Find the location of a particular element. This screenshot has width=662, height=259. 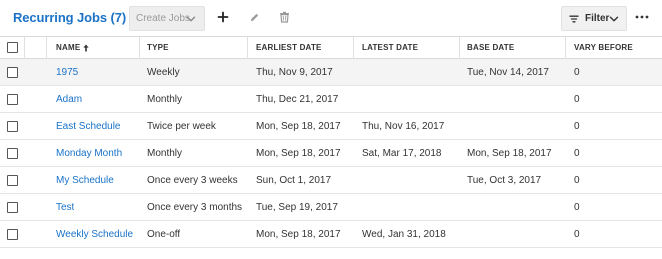

column-header-name: NAME is located at coordinates (72, 47).